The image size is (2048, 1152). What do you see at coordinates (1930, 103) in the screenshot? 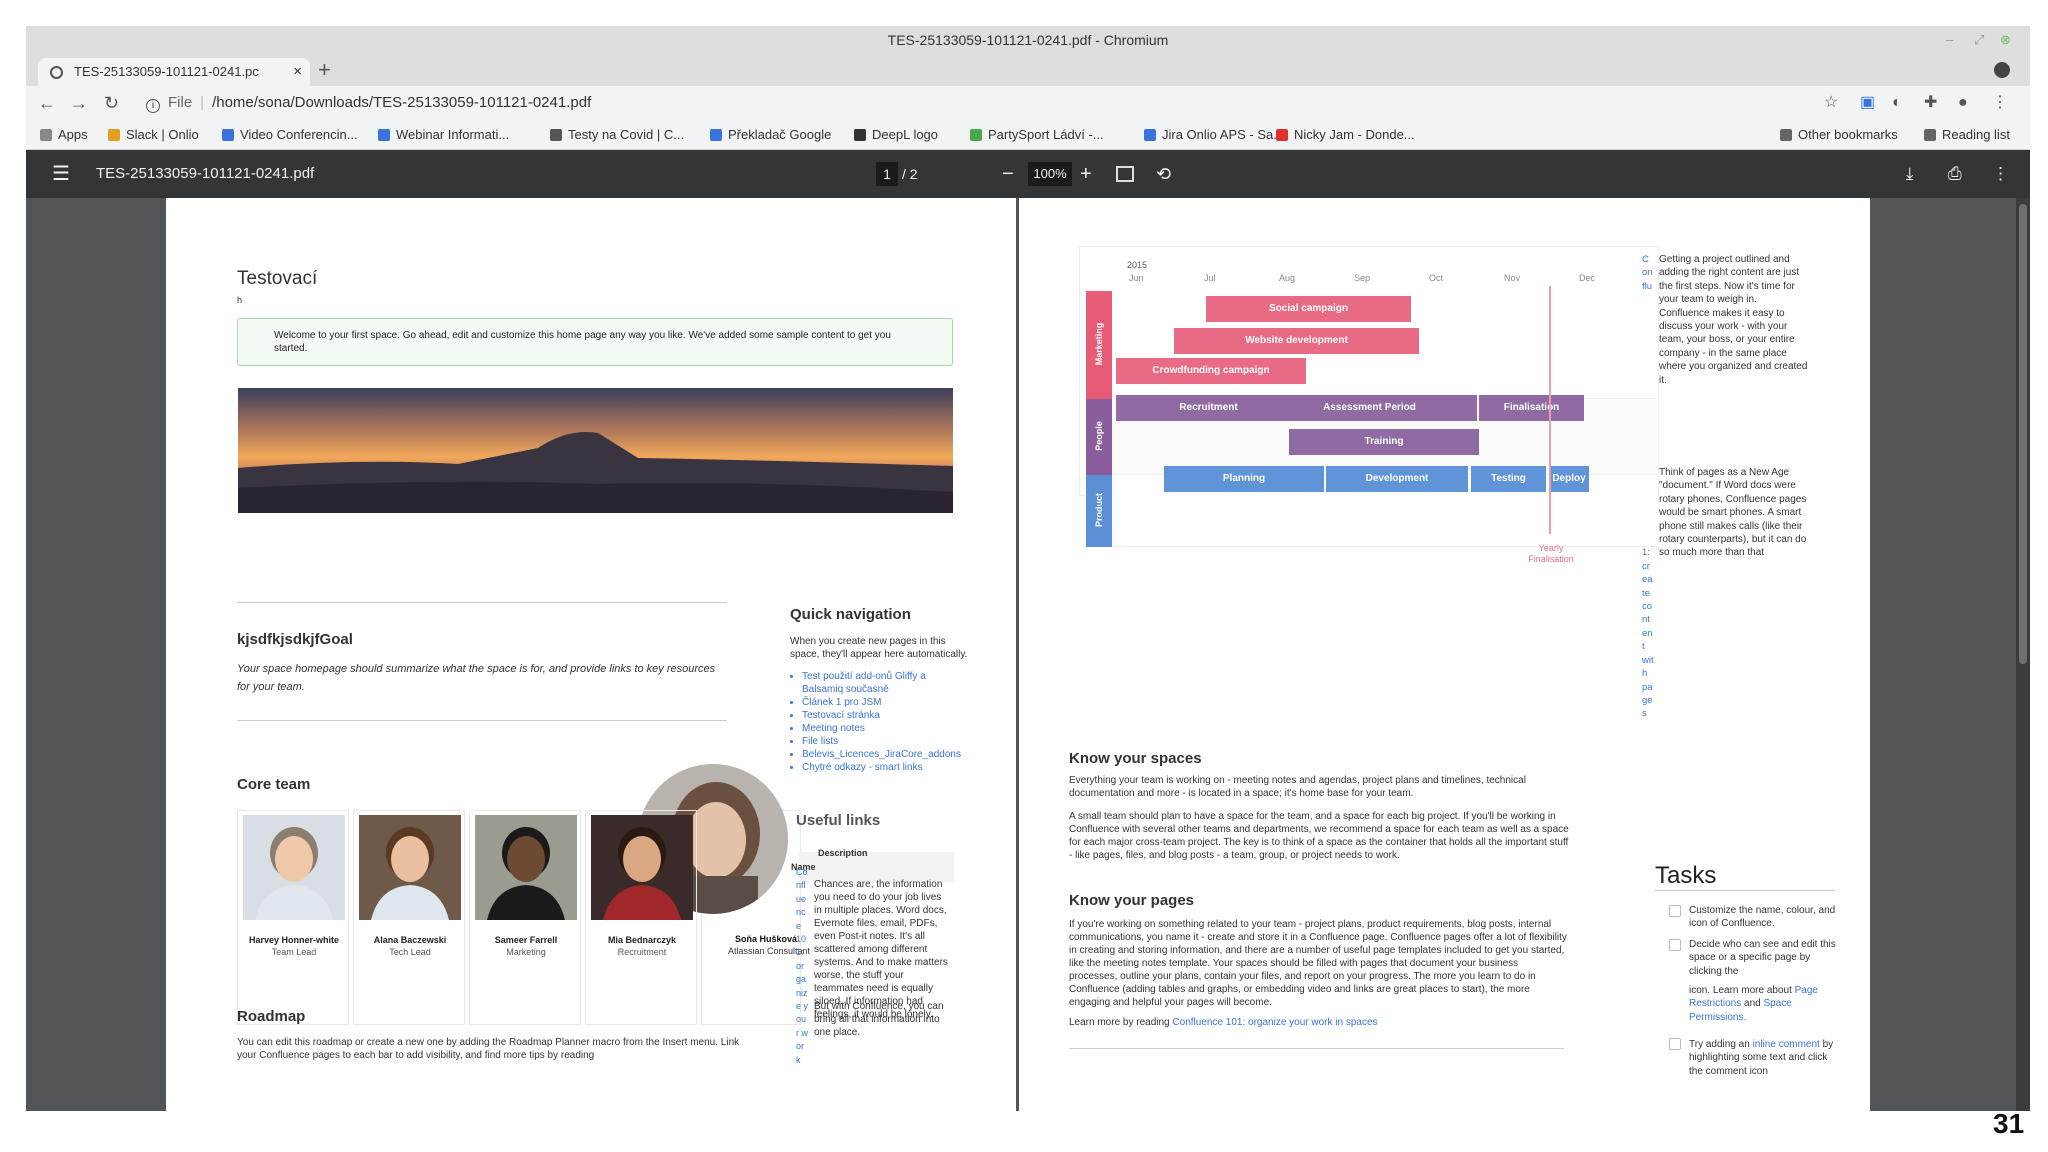
I see `puzzle-icon: ✚` at bounding box center [1930, 103].